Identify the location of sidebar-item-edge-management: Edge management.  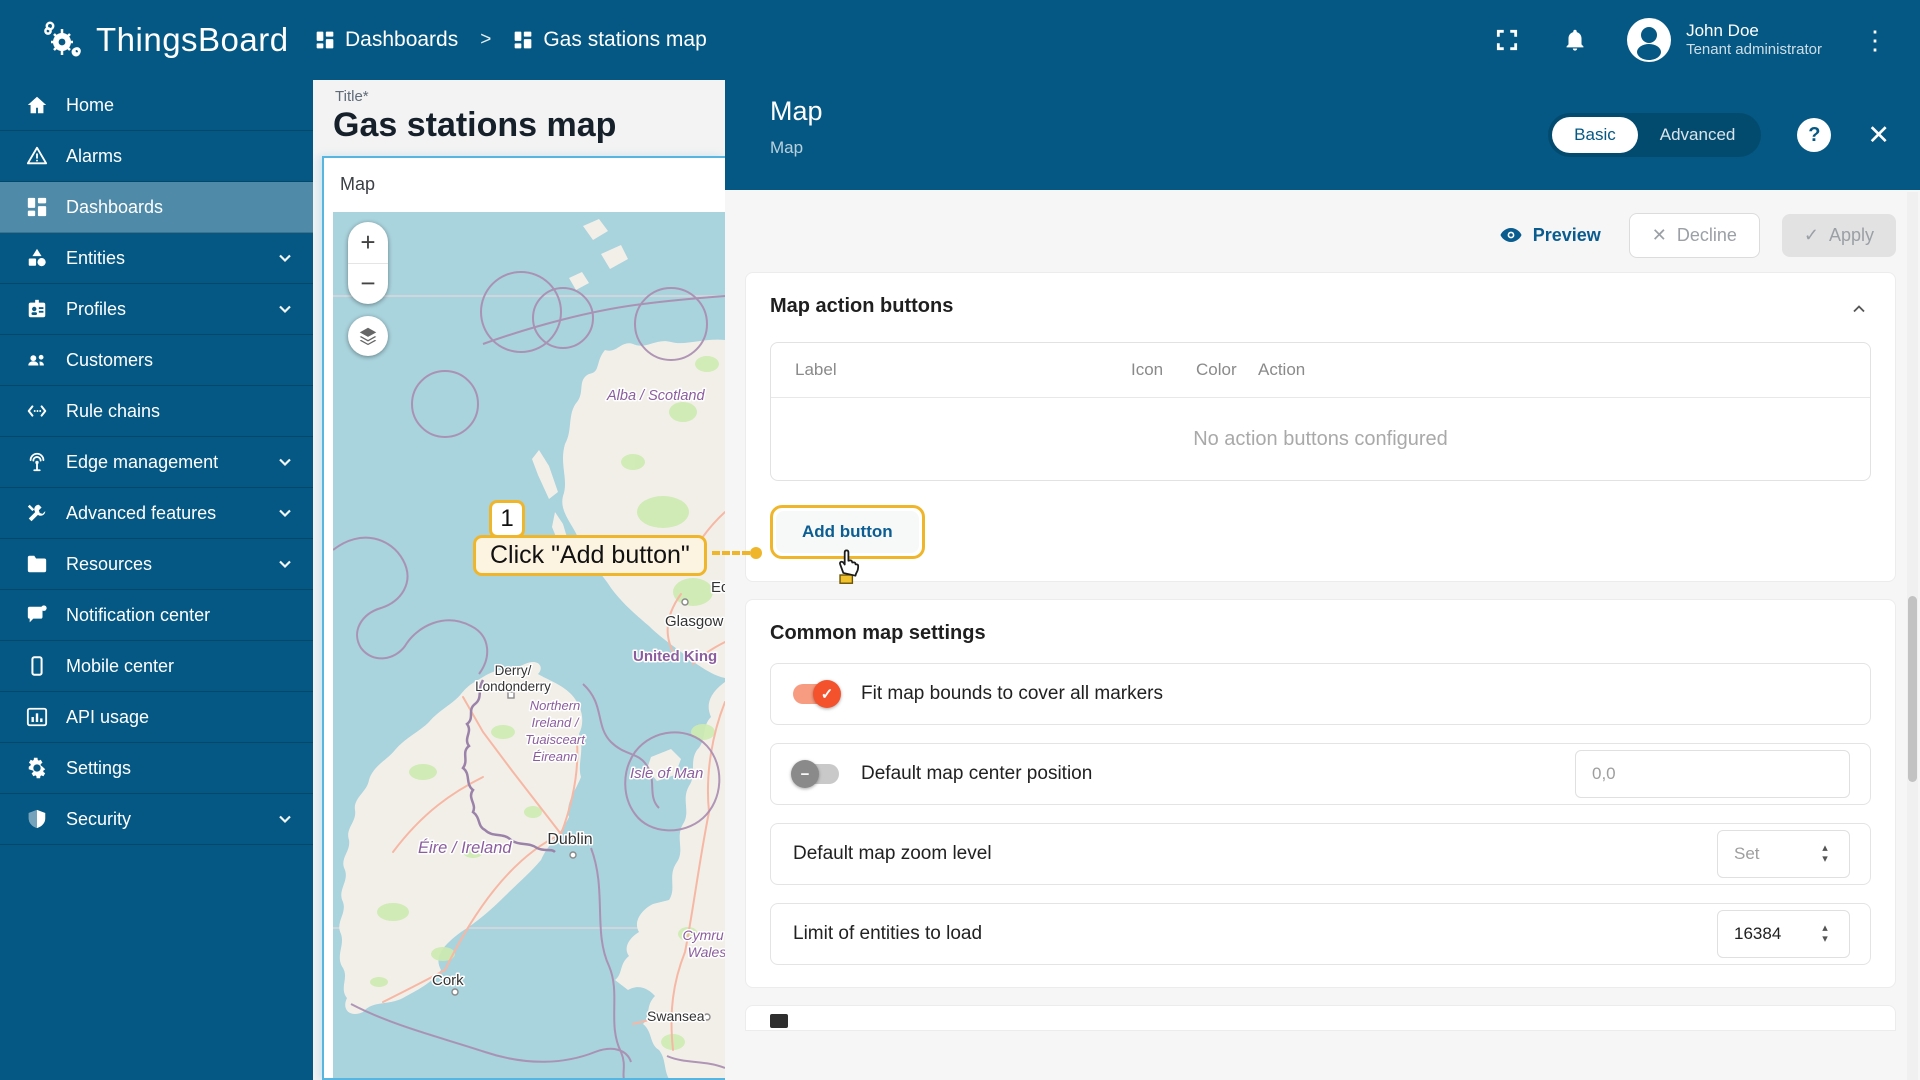
(156, 462).